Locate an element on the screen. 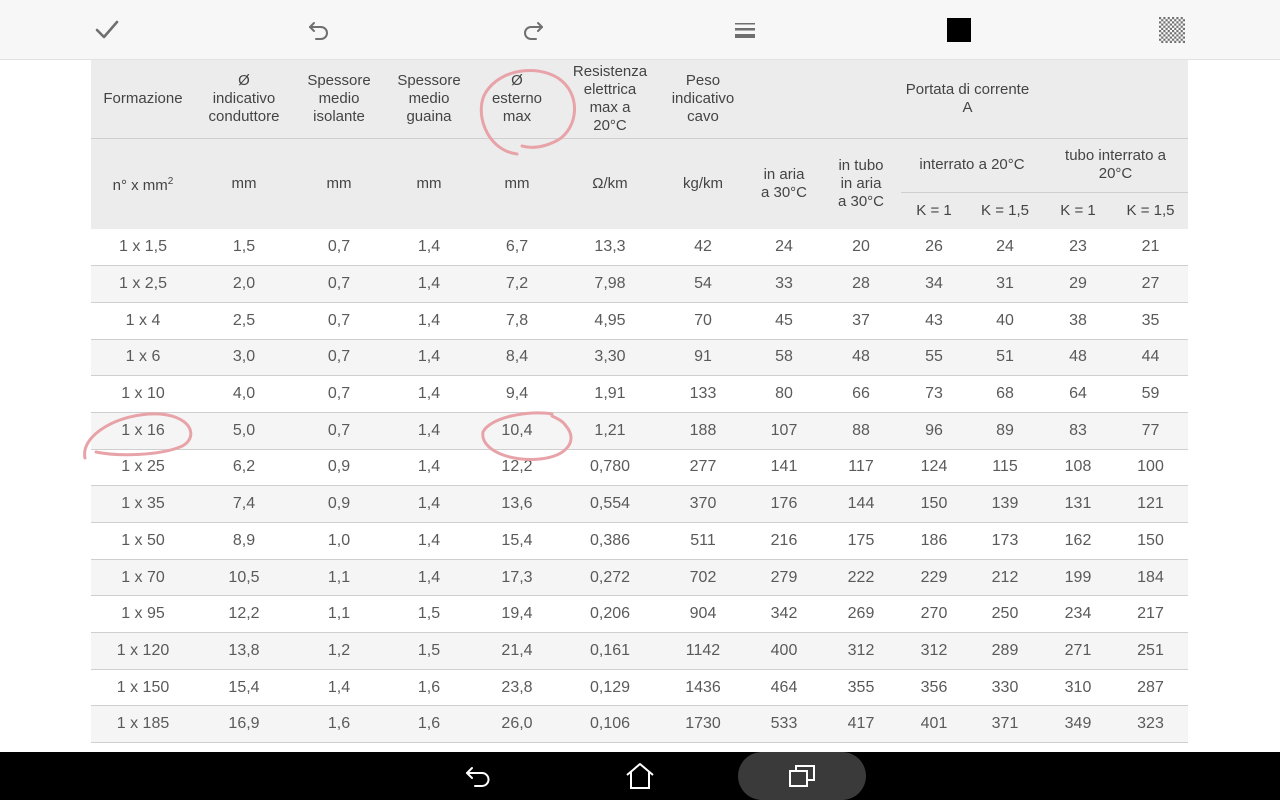 This screenshot has width=1280, height=800. header-resistenza: Resistenza elettrica max a 20°C is located at coordinates (610, 99).